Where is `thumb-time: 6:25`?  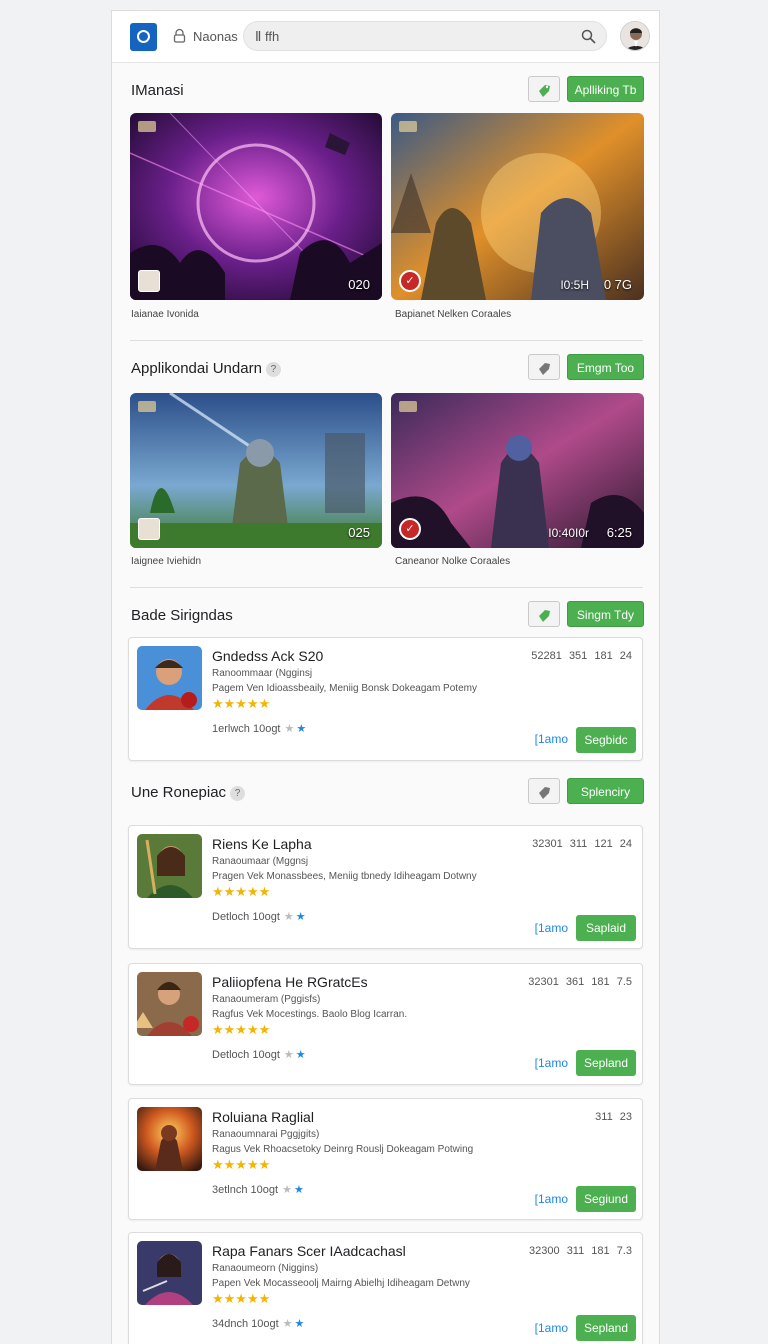
thumb-time: 6:25 is located at coordinates (619, 532).